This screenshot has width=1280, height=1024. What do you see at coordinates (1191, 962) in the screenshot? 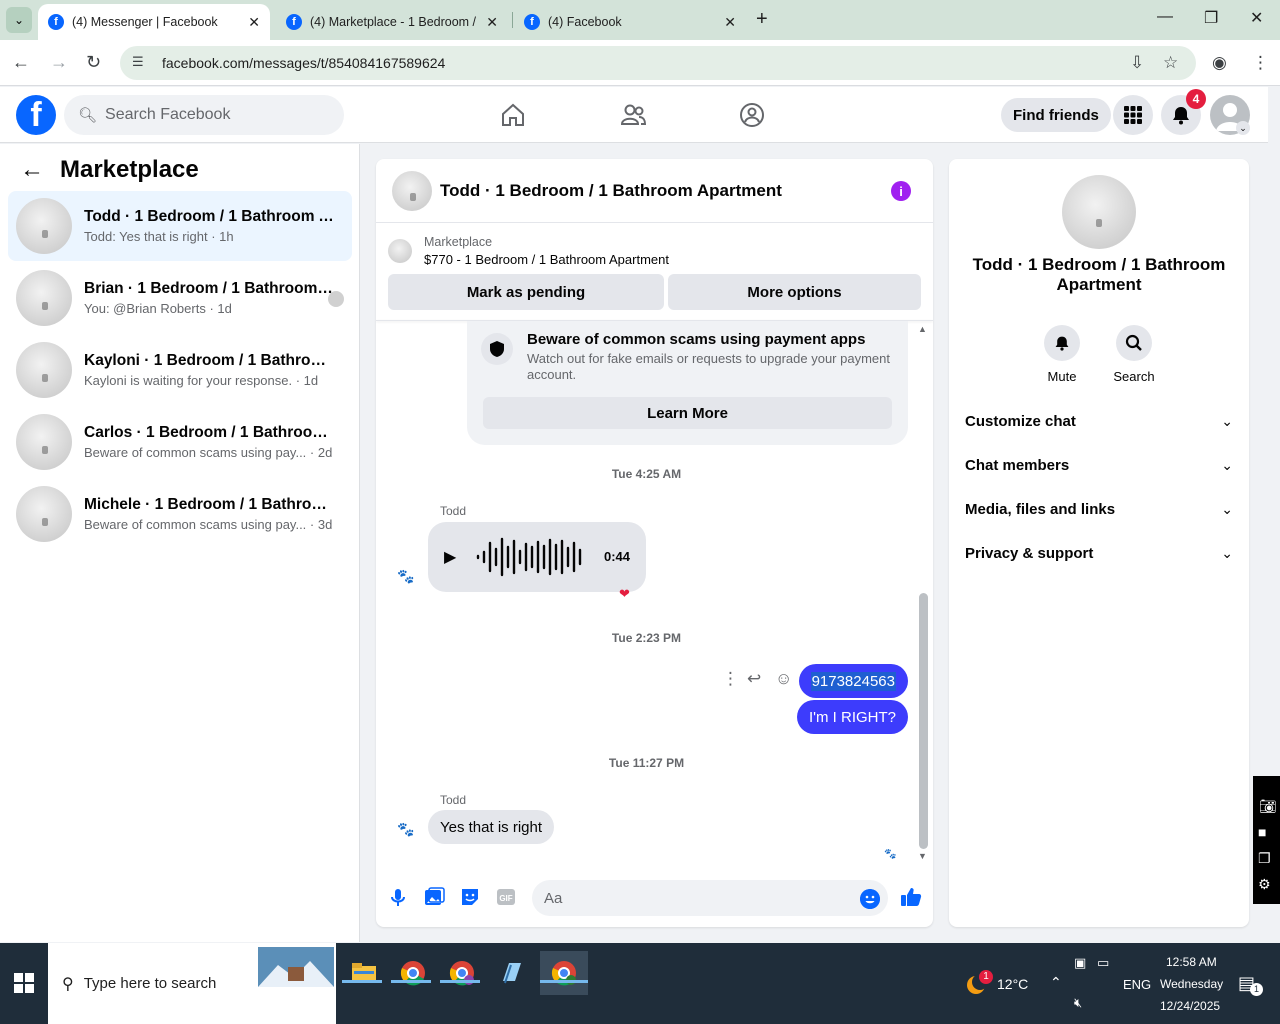
I see `clock-time: 12:58 AM` at bounding box center [1191, 962].